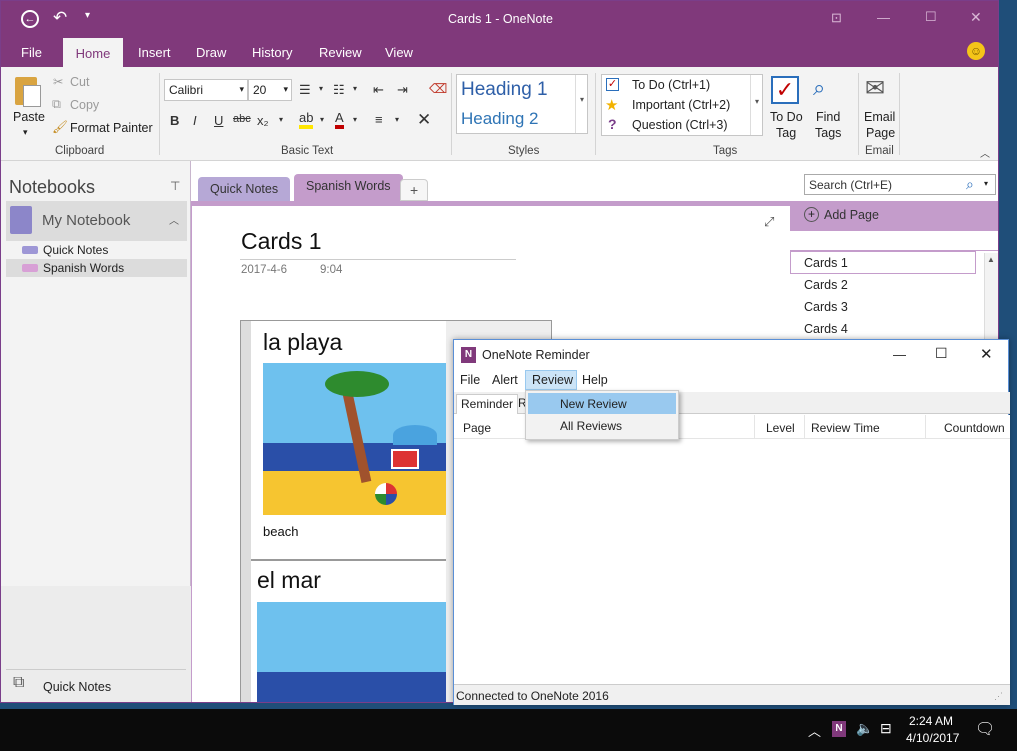 Image resolution: width=1017 pixels, height=751 pixels. I want to click on nav-section-spanish-words: Spanish Words, so click(96, 268).